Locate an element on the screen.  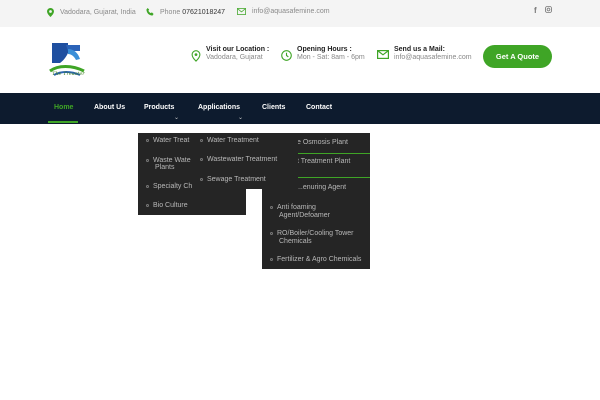
submenu-item: ...enuring Agent is located at coordinates (321, 188).